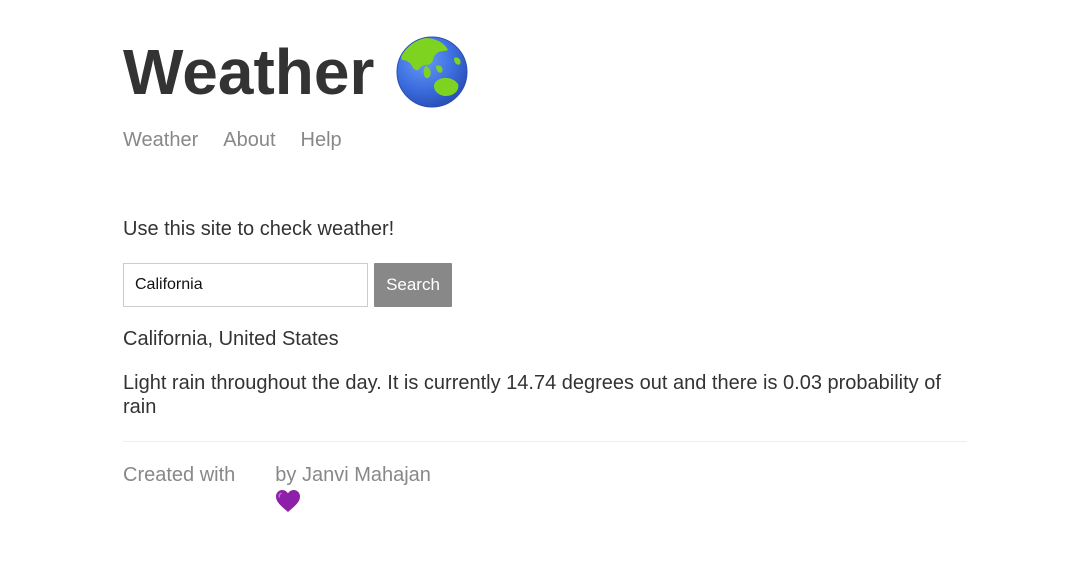 This screenshot has width=1067, height=582. I want to click on footer-prefix: Created with, so click(179, 475).